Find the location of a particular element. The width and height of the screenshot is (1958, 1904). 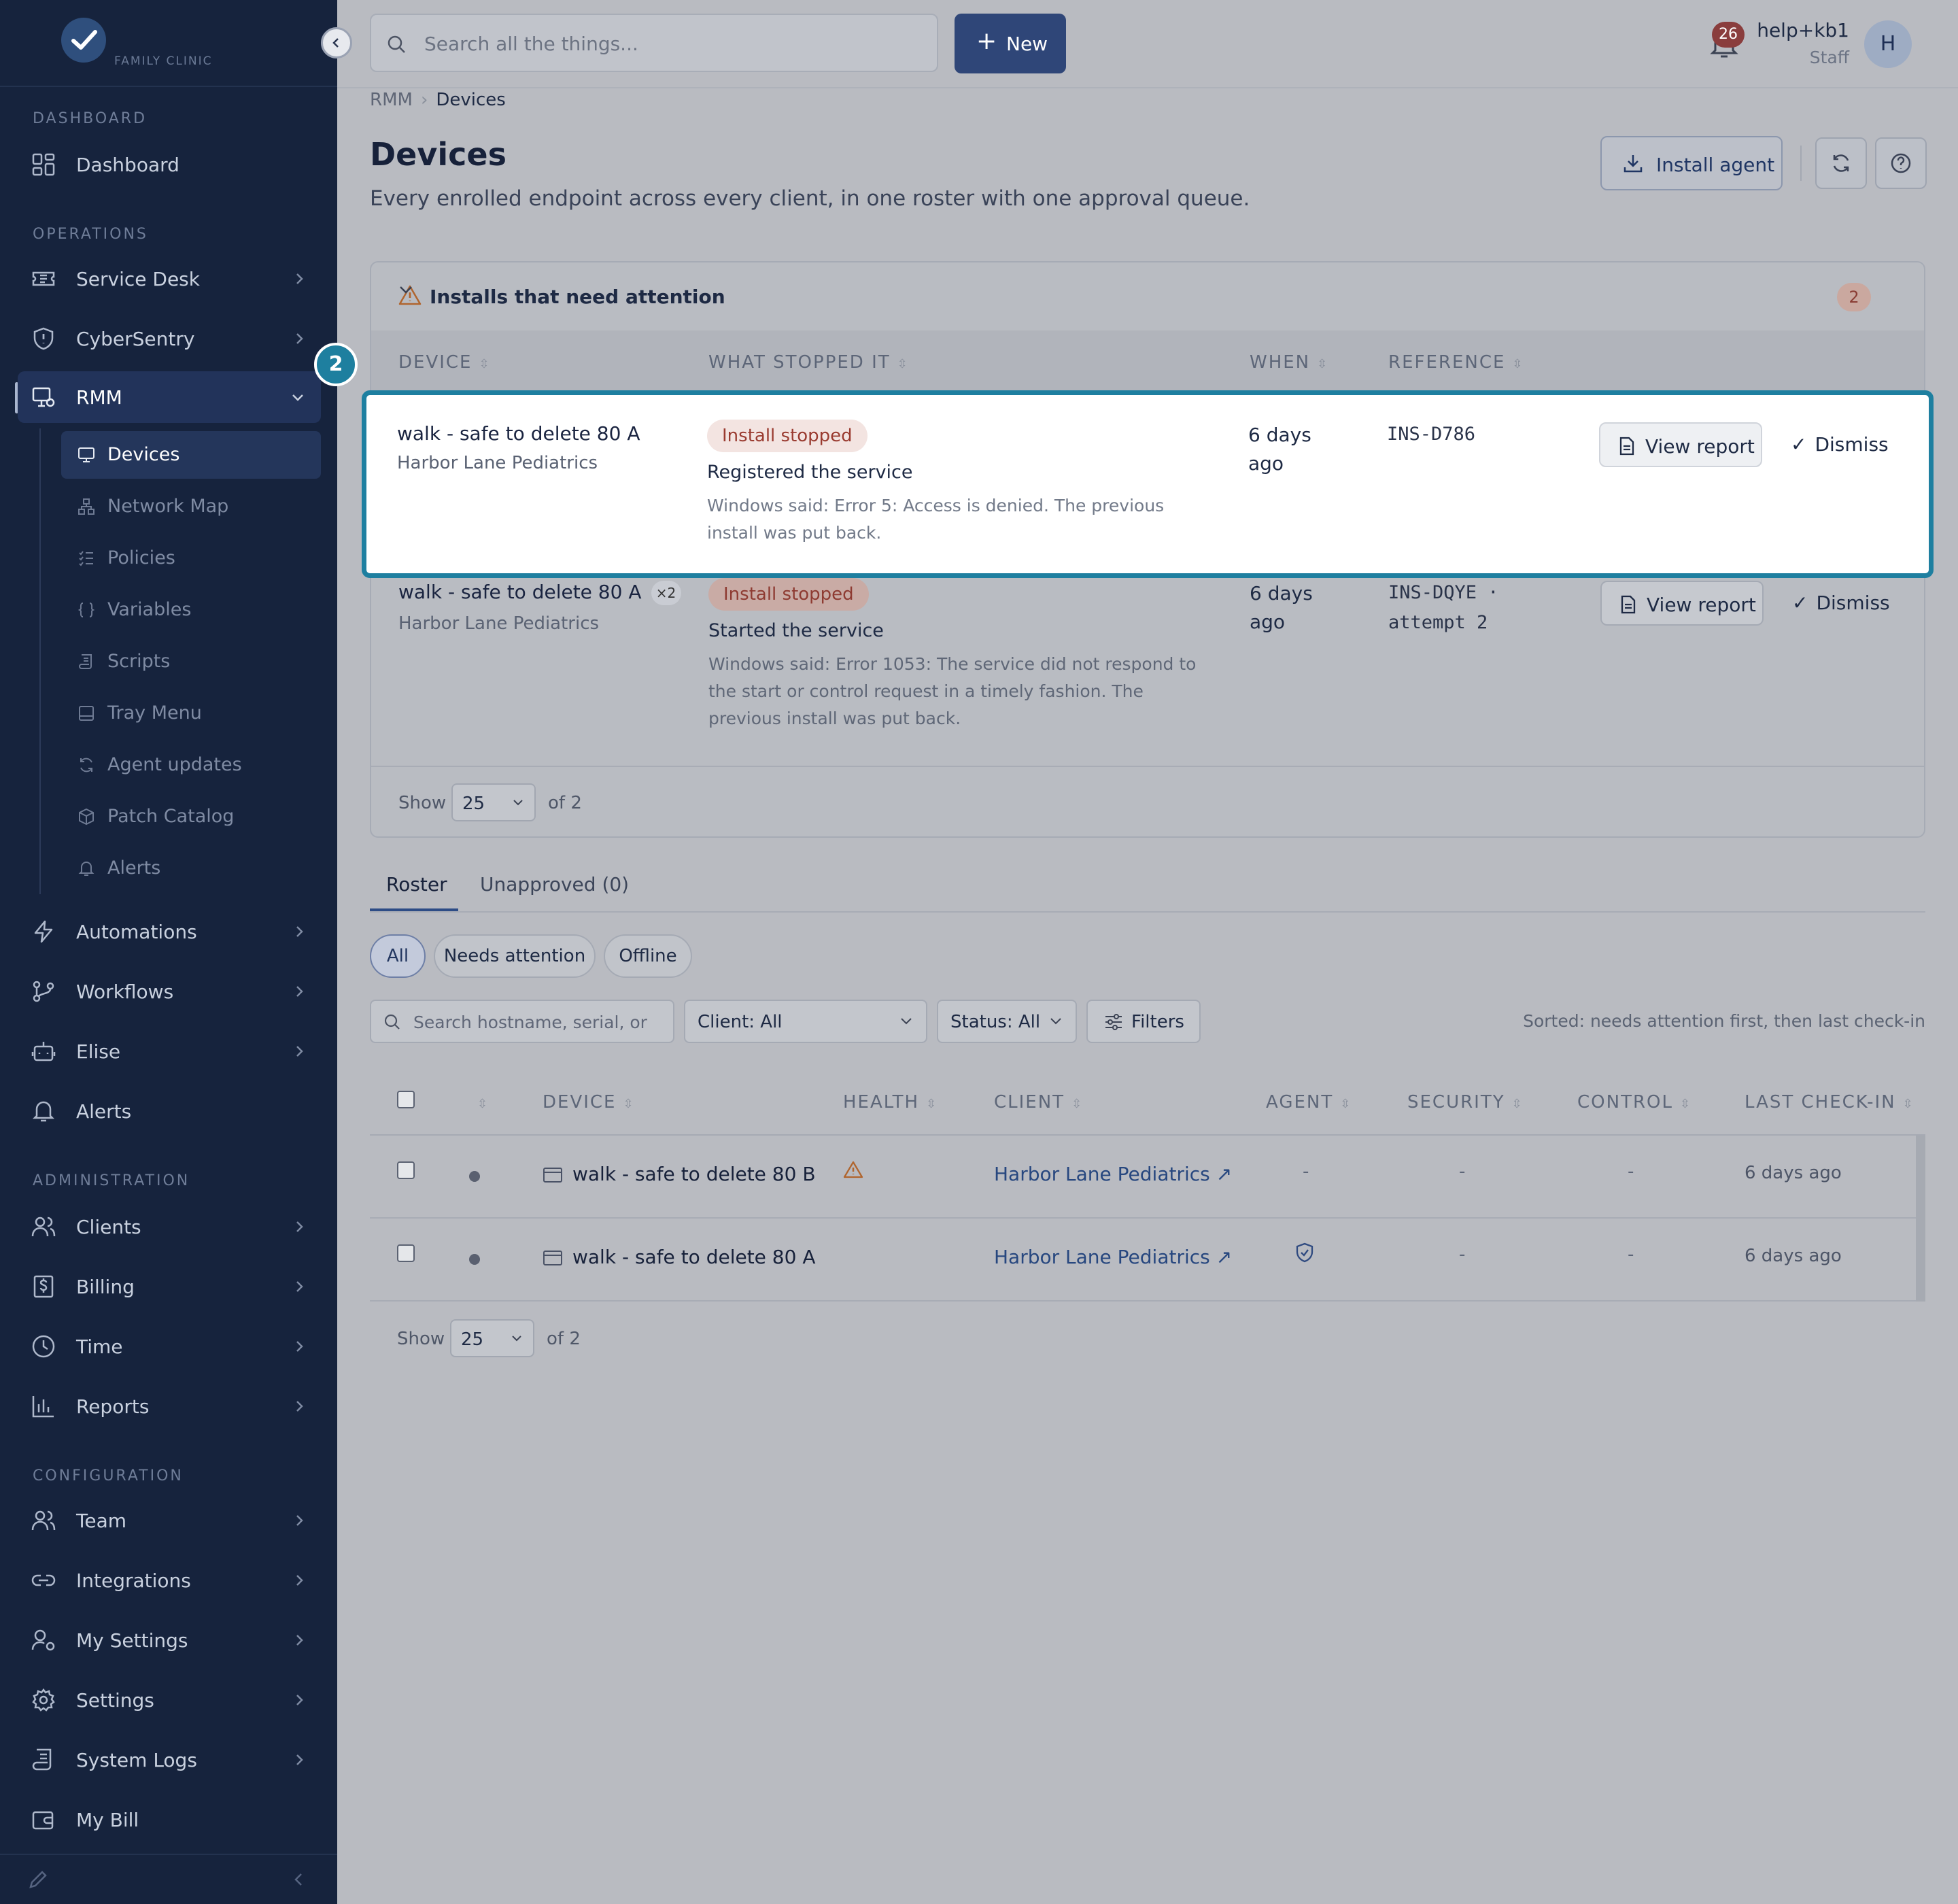

roster-search is located at coordinates (522, 1022).